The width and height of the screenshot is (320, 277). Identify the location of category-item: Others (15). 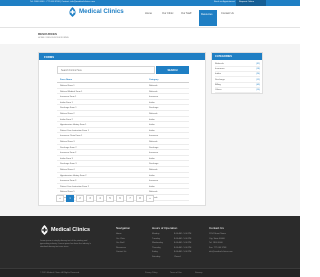
(237, 90).